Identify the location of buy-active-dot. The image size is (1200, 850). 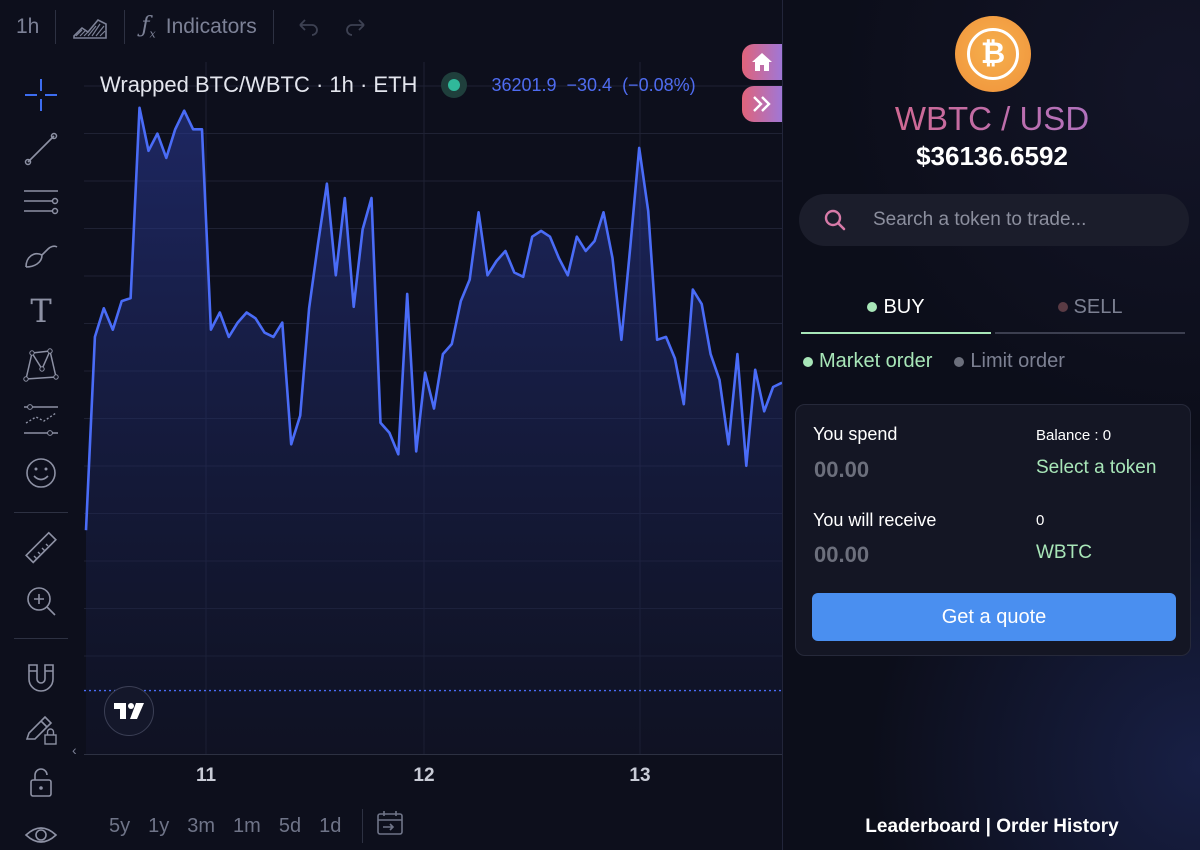
(872, 307).